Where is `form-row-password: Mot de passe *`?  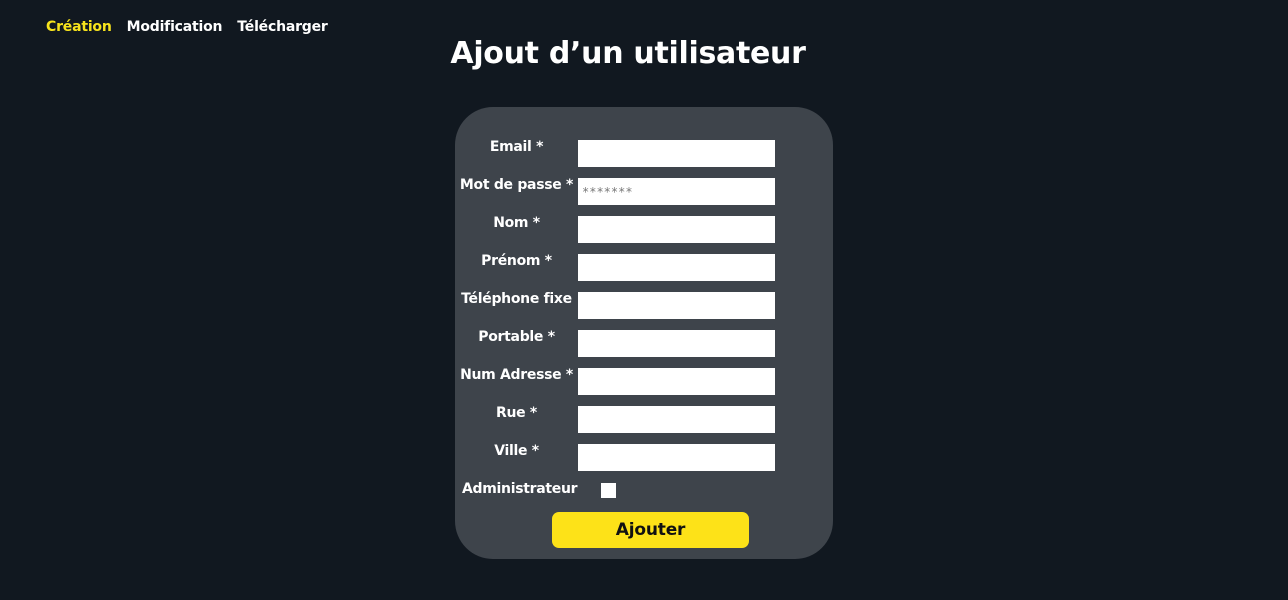
form-row-password: Mot de passe * is located at coordinates (644, 190).